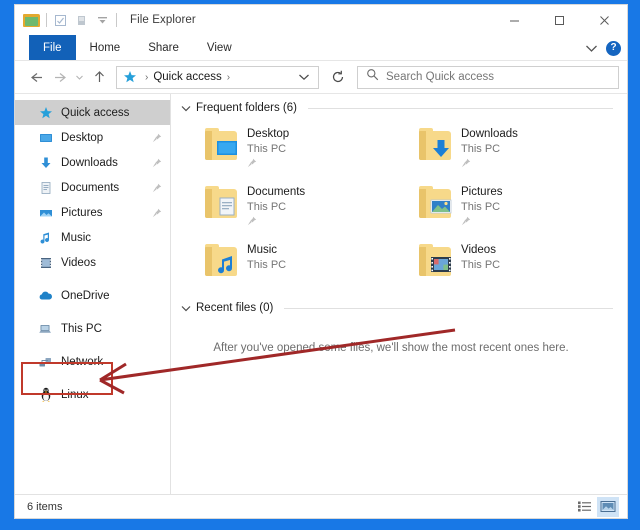 The height and width of the screenshot is (530, 640). Describe the element at coordinates (514, 20) in the screenshot. I see `minimize-button` at that location.